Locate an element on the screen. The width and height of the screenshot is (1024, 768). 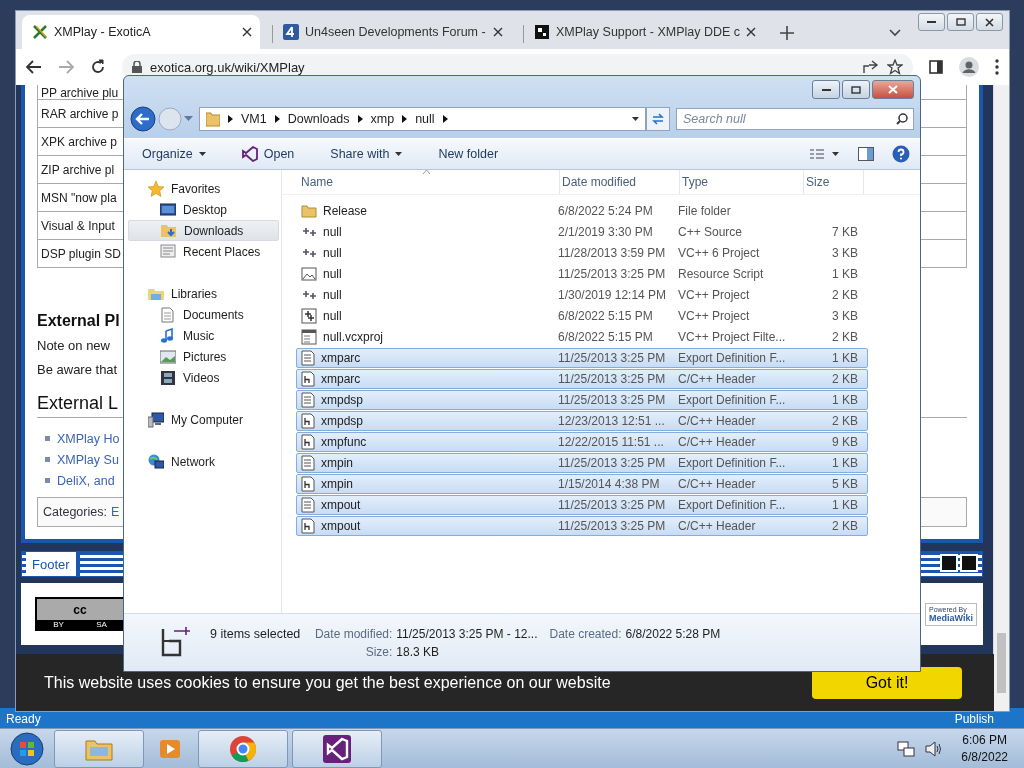
file-row: xmpin 11/25/2013 3:25 PM Export Definition F... 1 KB is located at coordinates (582, 463).